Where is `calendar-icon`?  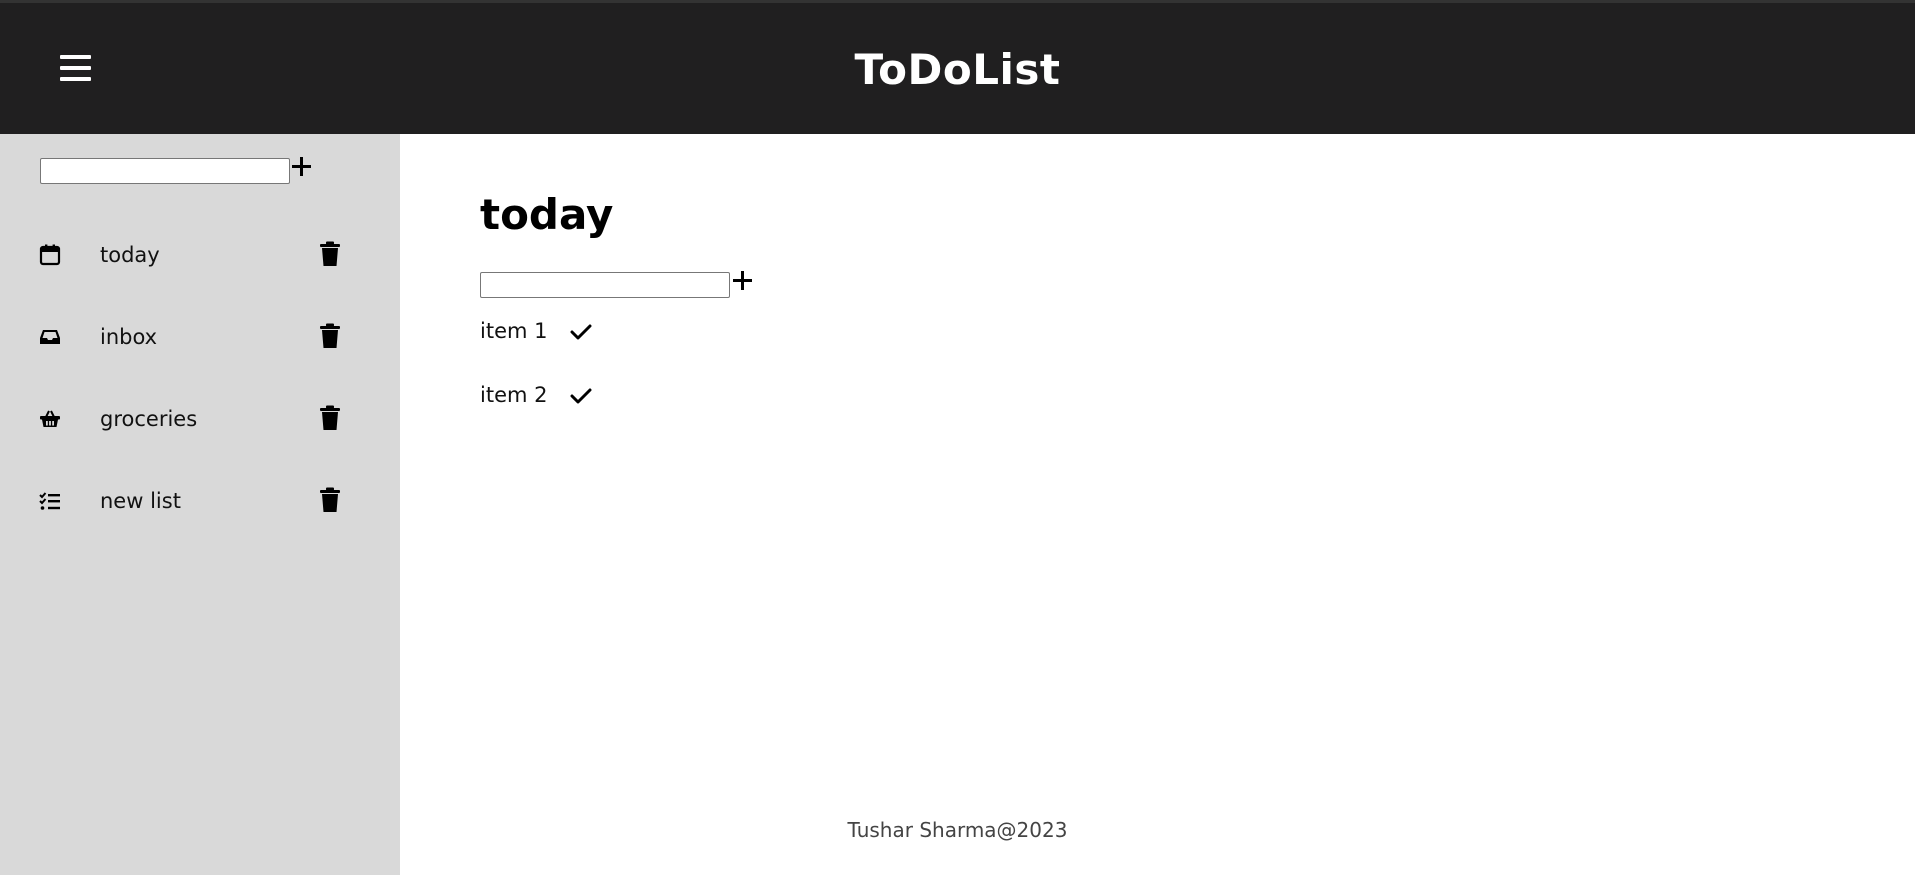
calendar-icon is located at coordinates (50, 255).